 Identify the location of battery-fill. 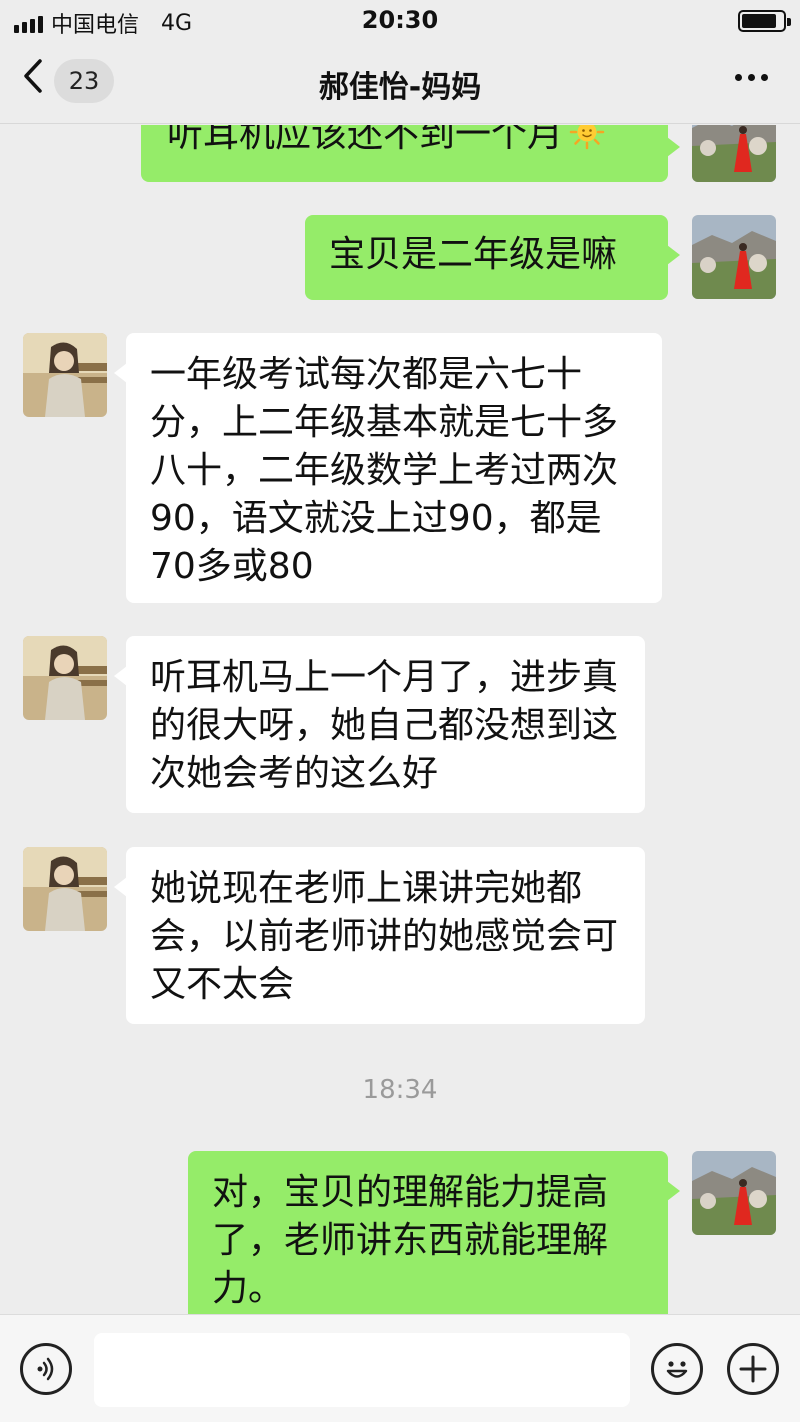
(759, 21).